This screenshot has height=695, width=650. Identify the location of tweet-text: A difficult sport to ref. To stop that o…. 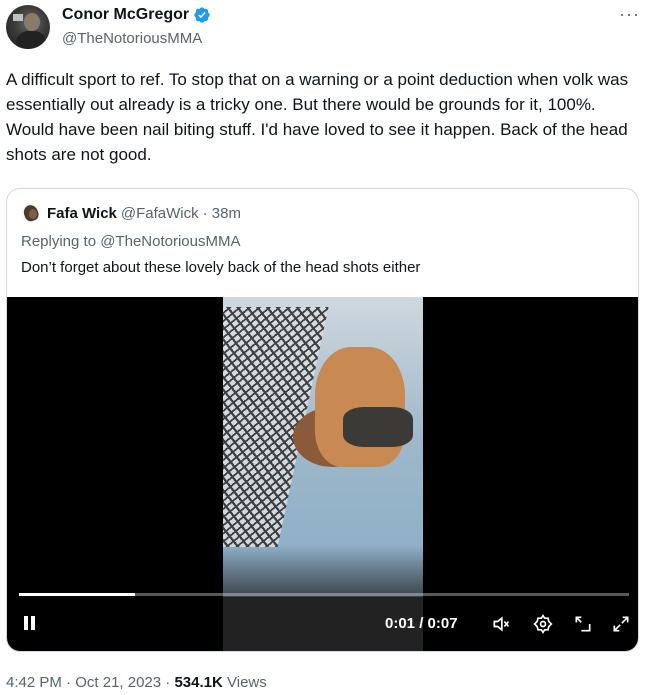
(317, 117).